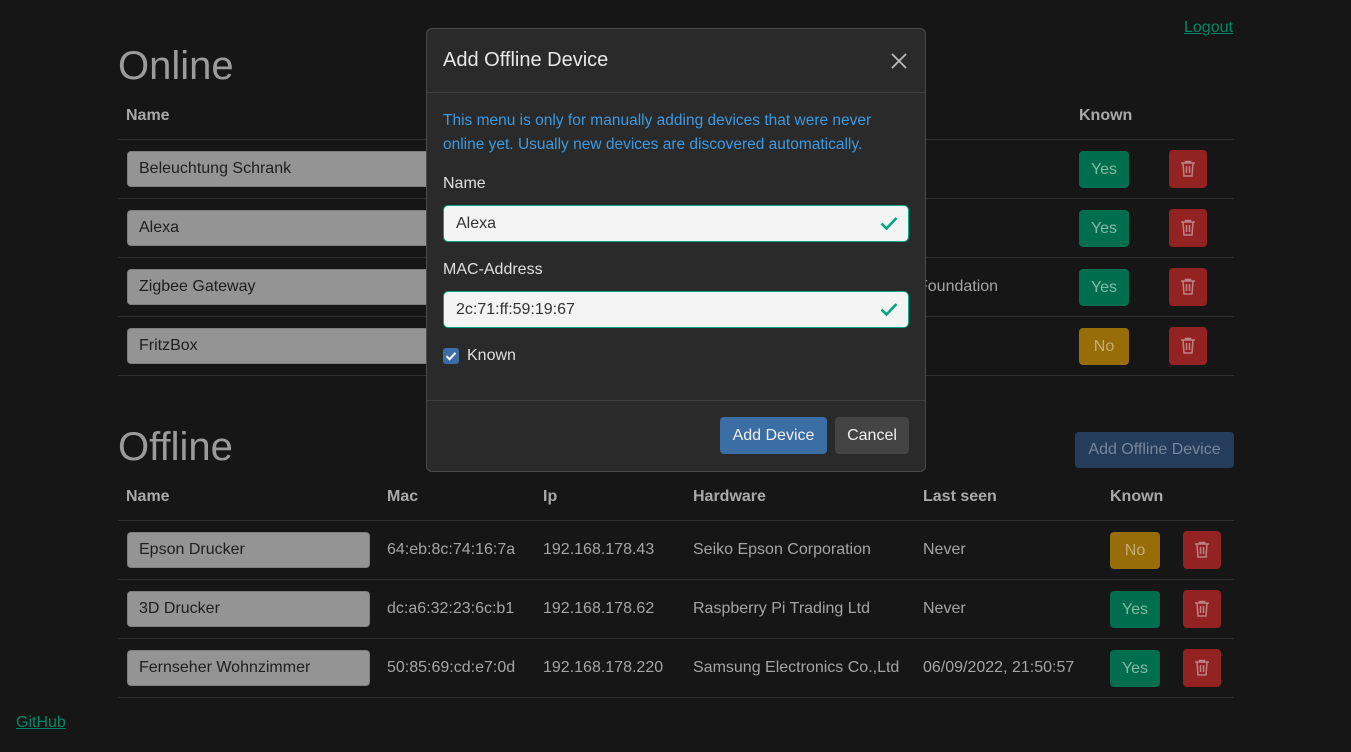 The height and width of the screenshot is (752, 1351). Describe the element at coordinates (526, 60) in the screenshot. I see `modal-title: Add Offline Device` at that location.